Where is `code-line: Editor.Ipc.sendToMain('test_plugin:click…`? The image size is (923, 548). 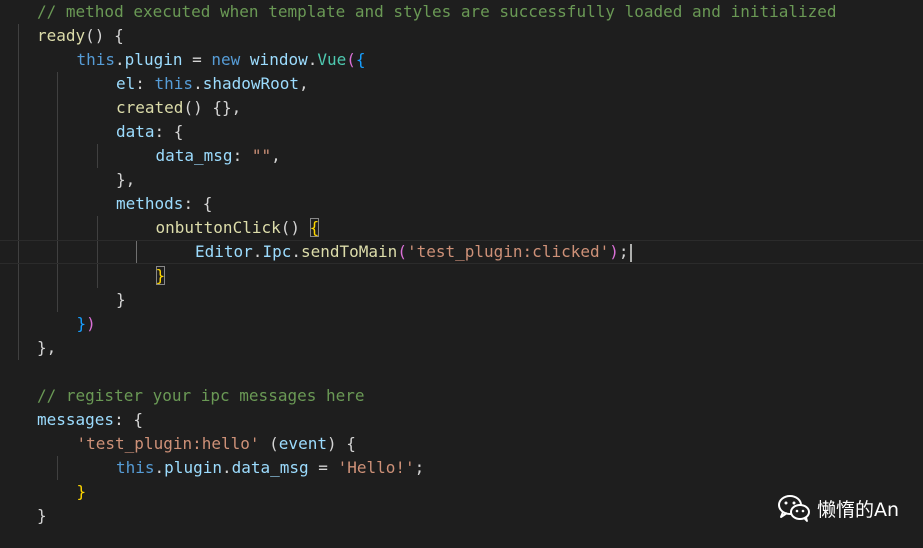 code-line: Editor.Ipc.sendToMain('test_plugin:click… is located at coordinates (461, 252).